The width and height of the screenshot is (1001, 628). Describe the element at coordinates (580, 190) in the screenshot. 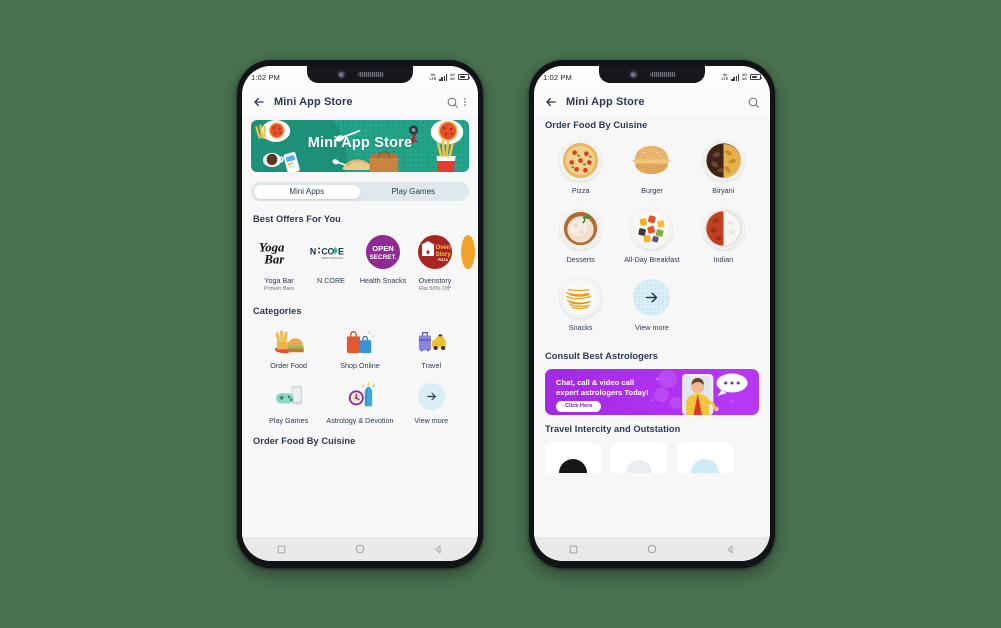

I see `cuisine-label: Pizza` at that location.